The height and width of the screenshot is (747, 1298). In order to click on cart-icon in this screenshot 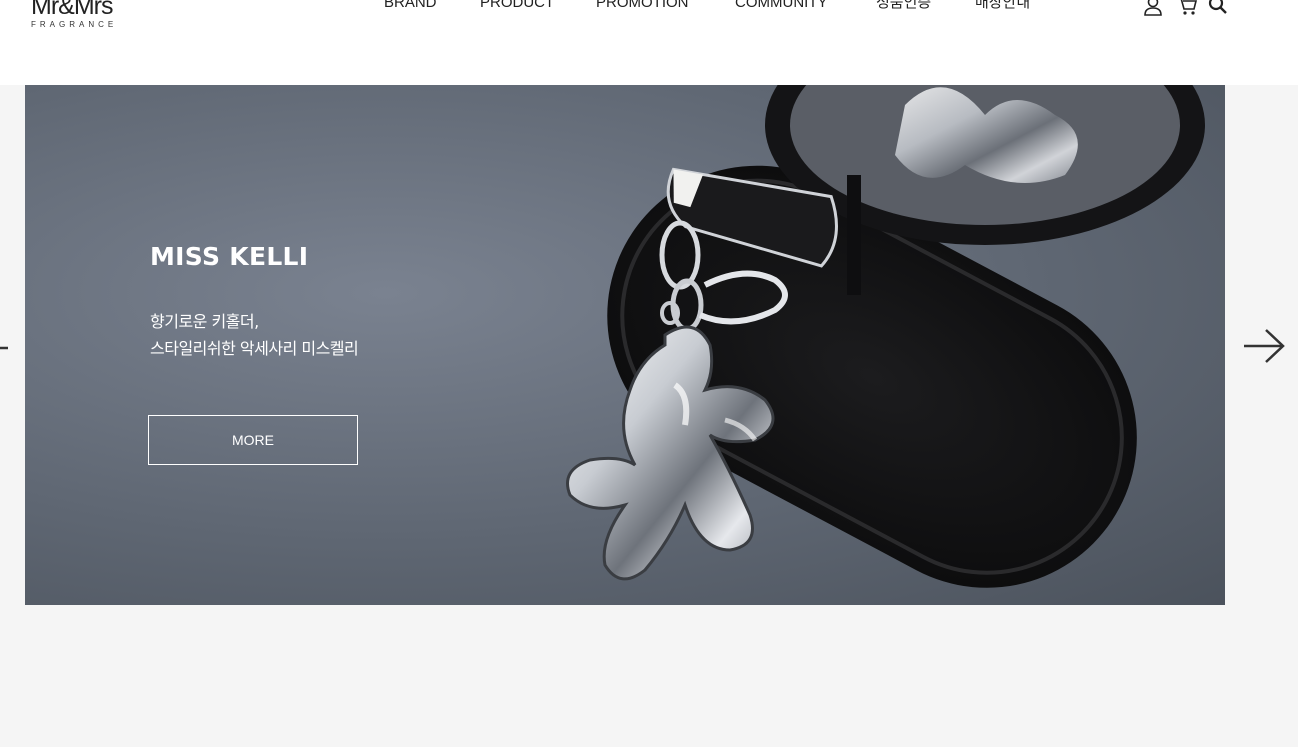, I will do `click(1187, 8)`.